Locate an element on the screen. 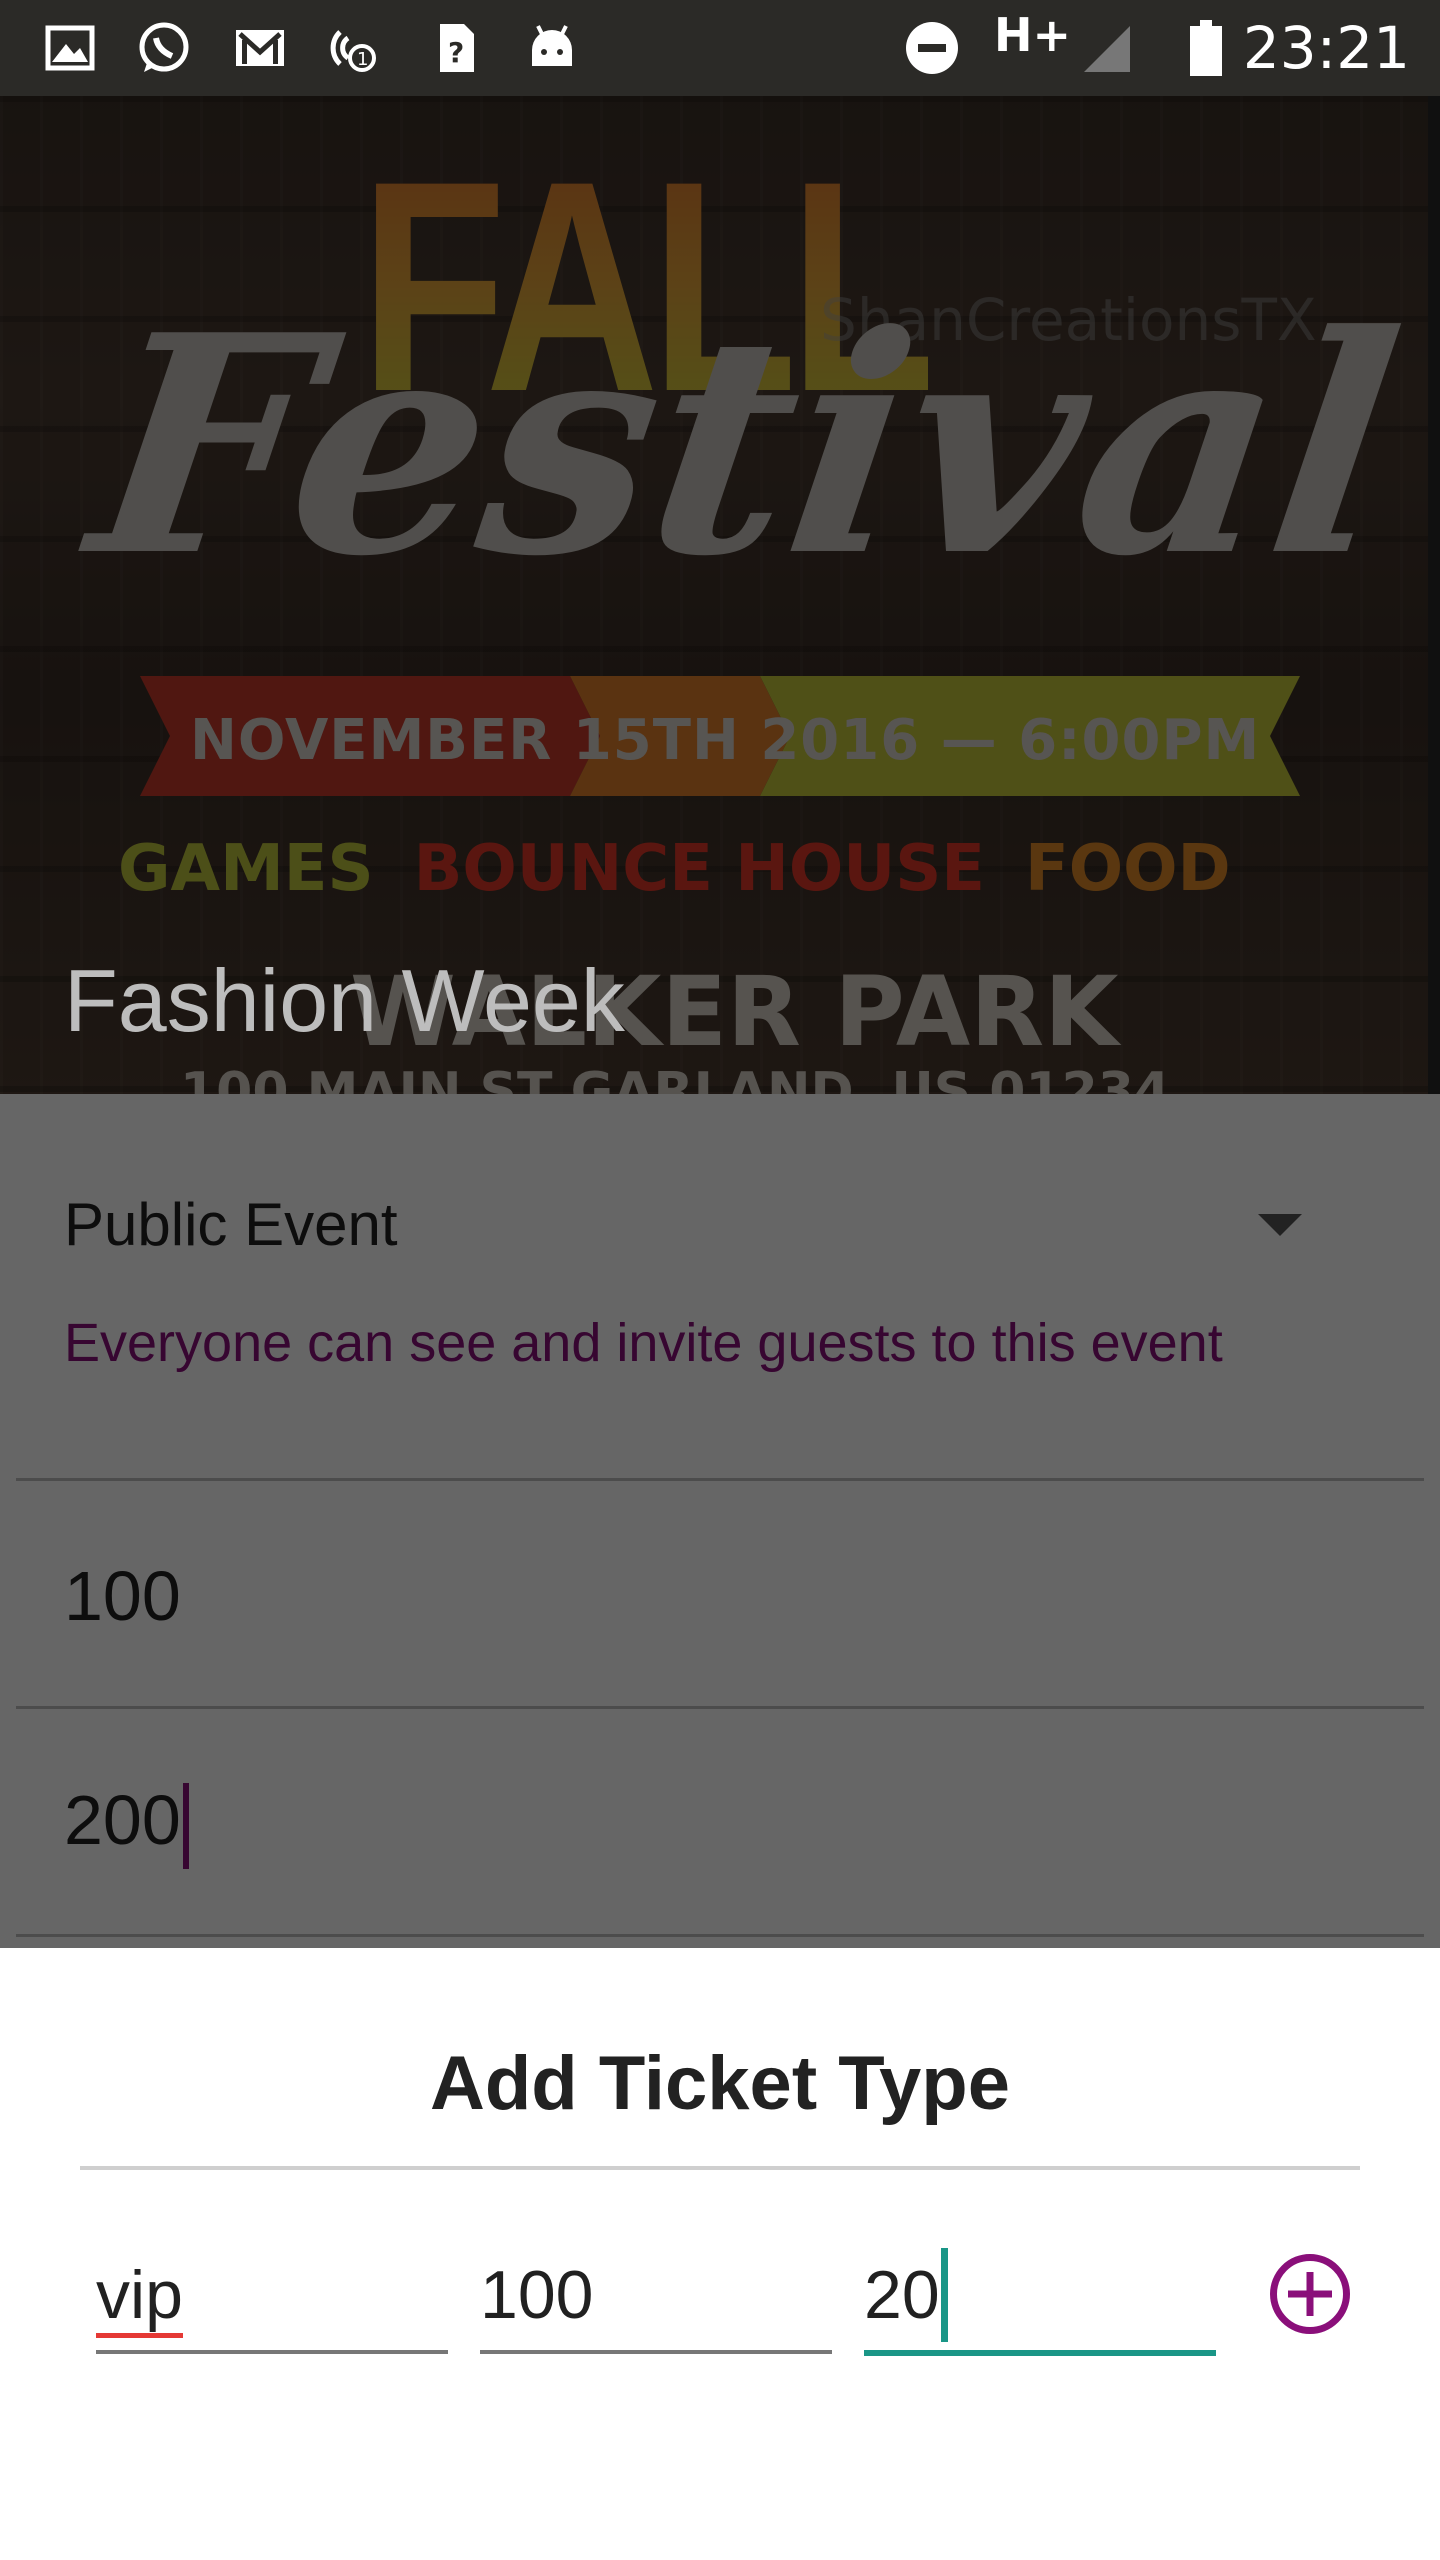  clock: 23:21 is located at coordinates (1326, 48).